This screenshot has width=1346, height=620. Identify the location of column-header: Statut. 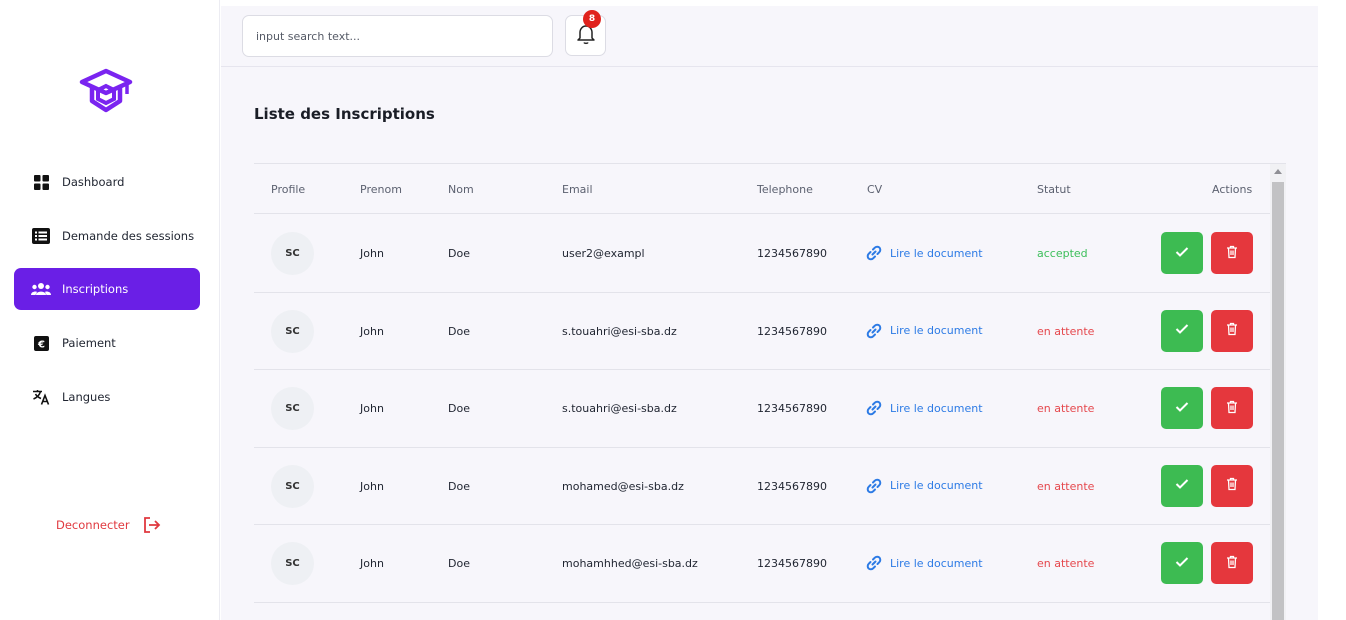
(1054, 189).